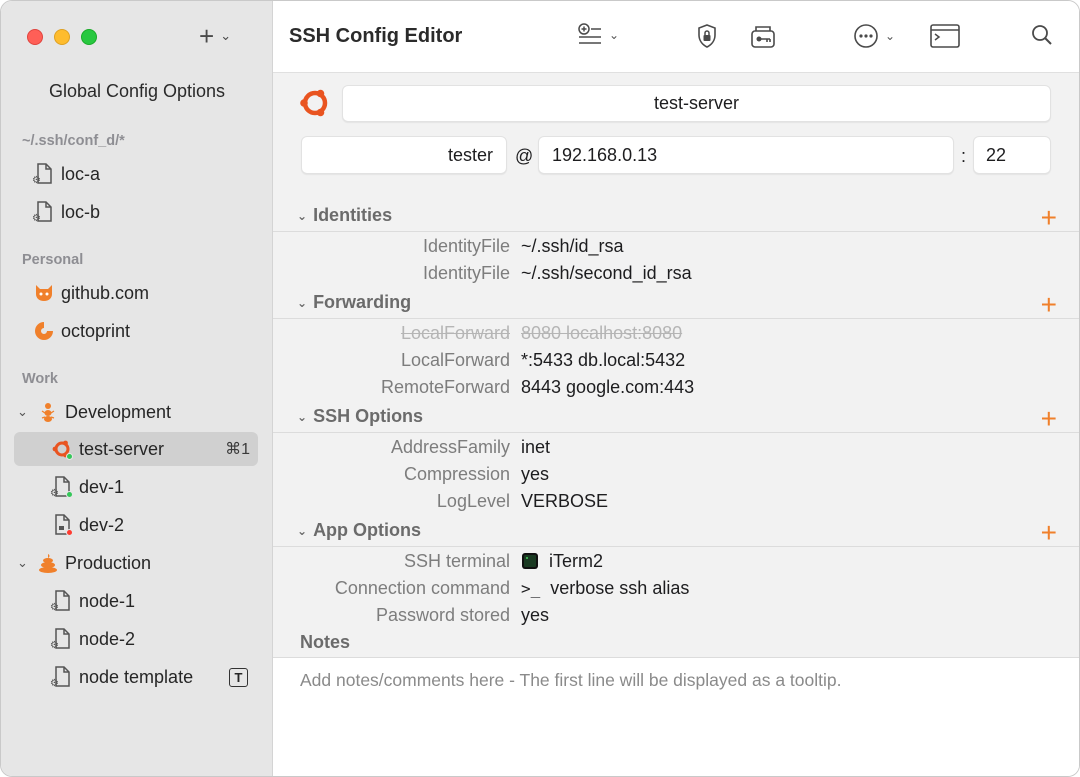  Describe the element at coordinates (154, 487) in the screenshot. I see `sidebar-item-dev-1: ⚙ dev-1` at that location.